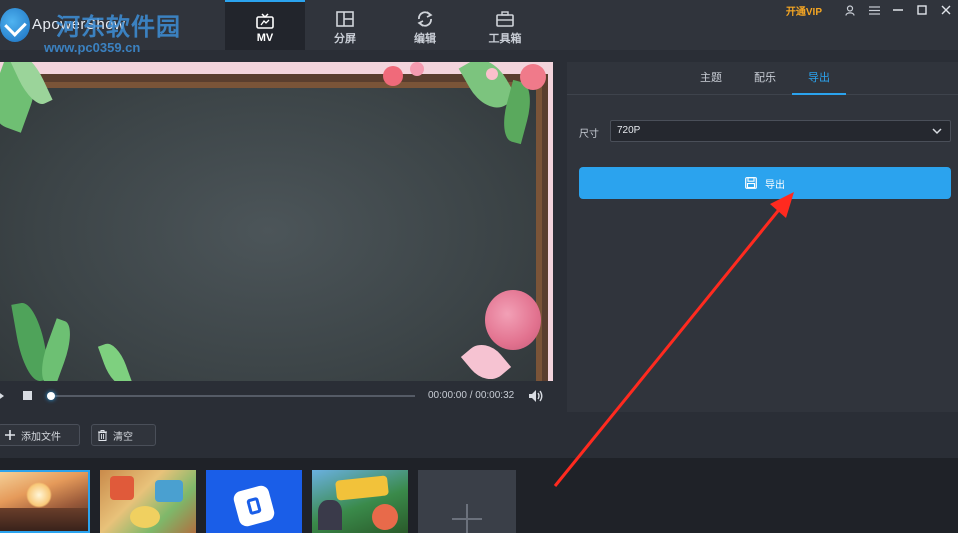 The image size is (958, 533). Describe the element at coordinates (898, 10) in the screenshot. I see `minimize-icon` at that location.